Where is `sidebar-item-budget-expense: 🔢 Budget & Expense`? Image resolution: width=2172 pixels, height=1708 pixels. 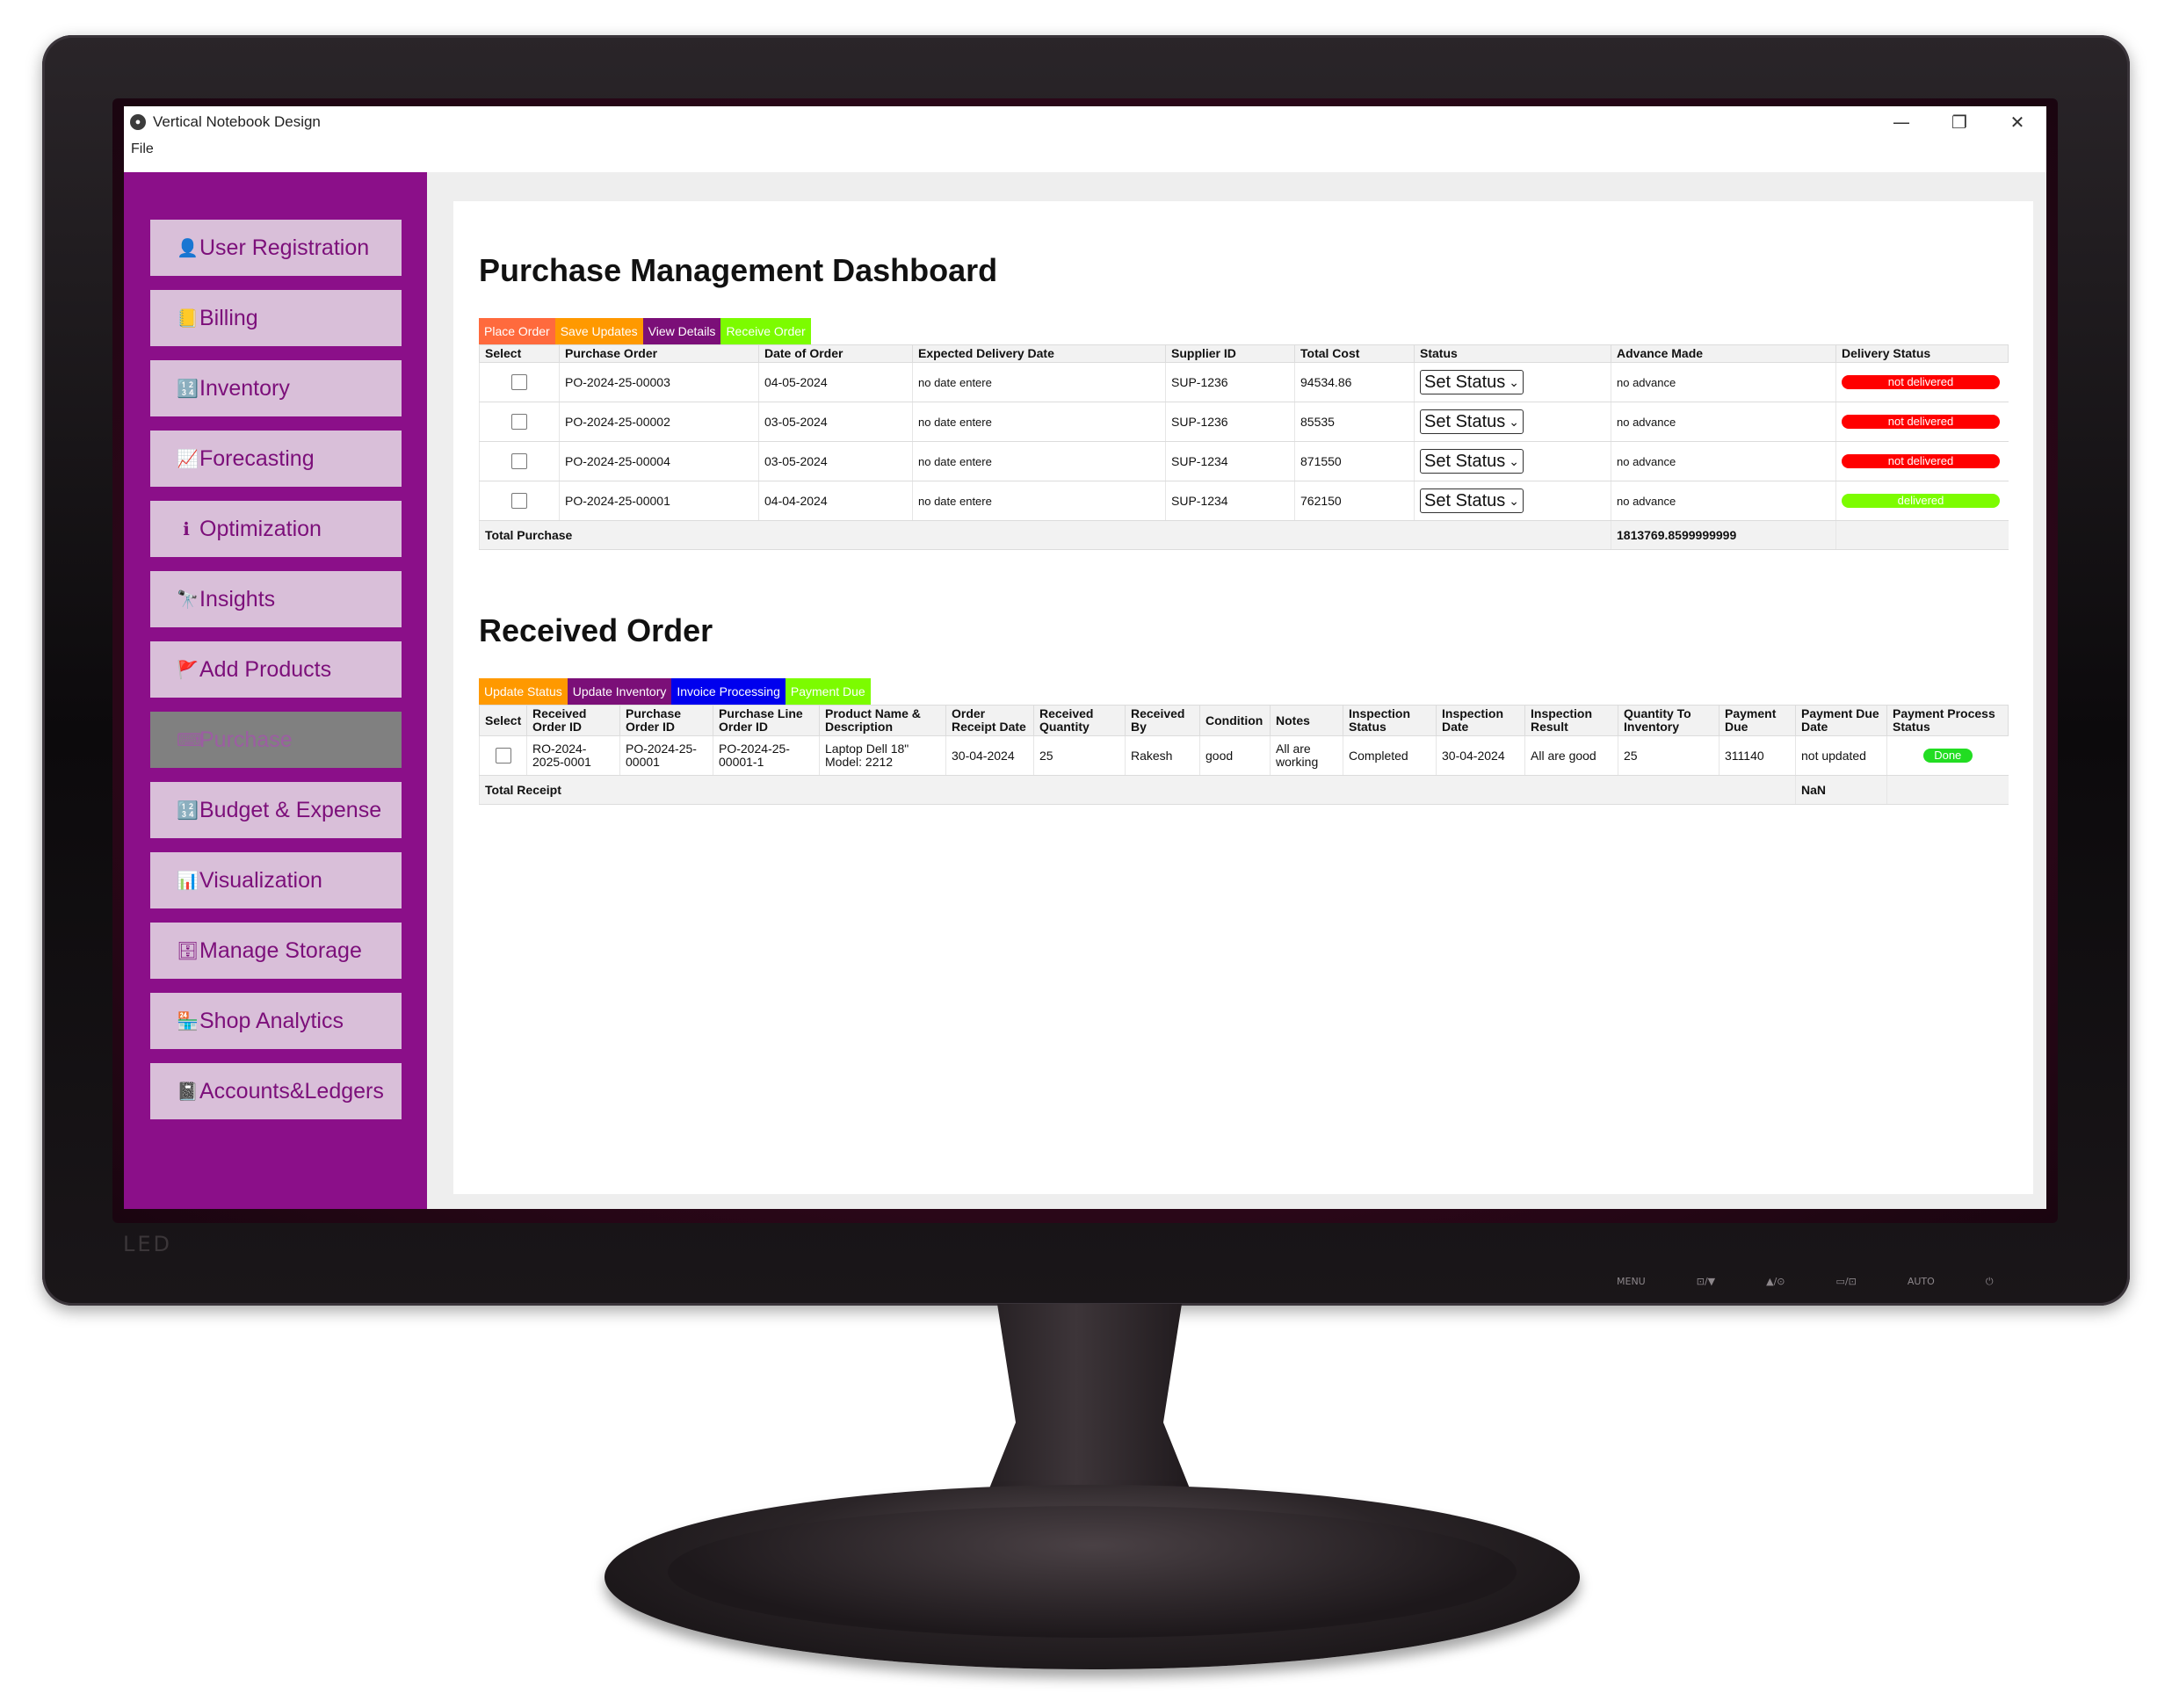 sidebar-item-budget-expense: 🔢 Budget & Expense is located at coordinates (276, 810).